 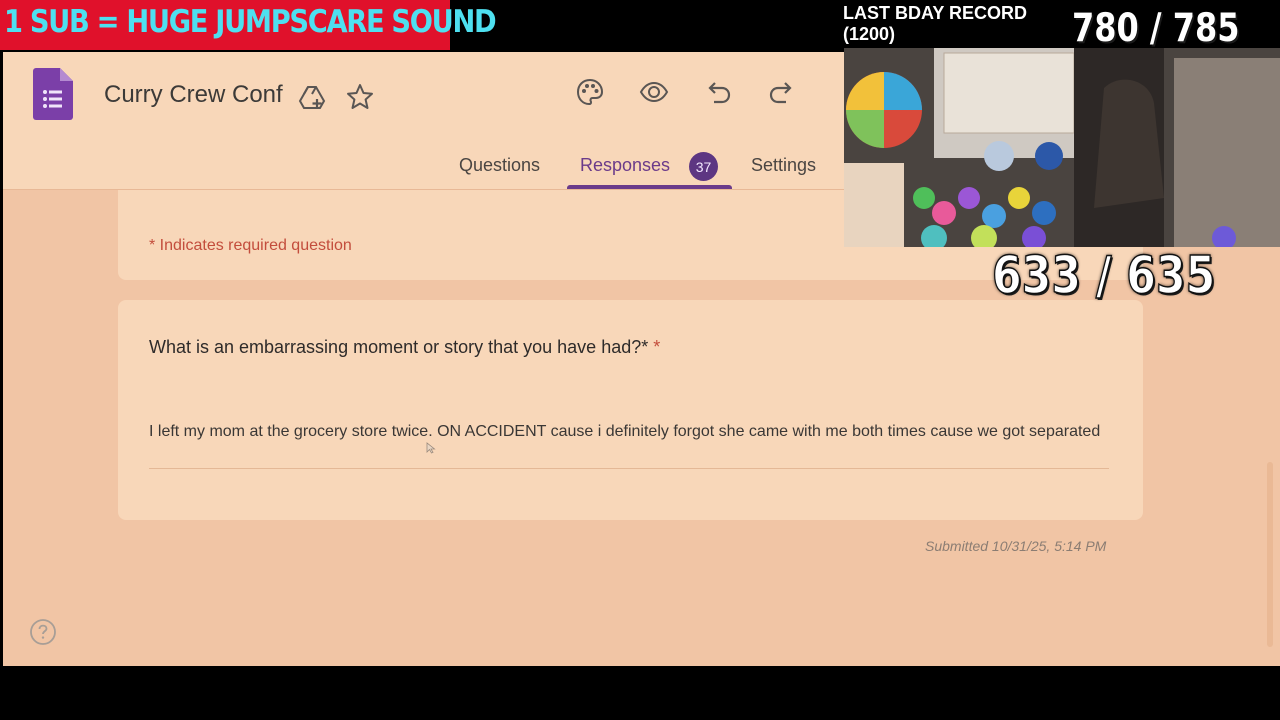 What do you see at coordinates (250, 245) in the screenshot?
I see `required-note: * Indicates required question` at bounding box center [250, 245].